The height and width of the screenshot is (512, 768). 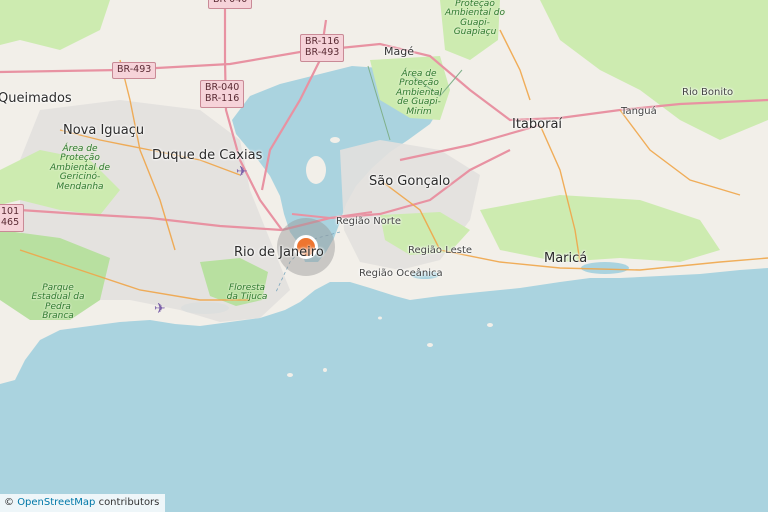 I want to click on label-parque-pedra-branca: Parque Estadual da Pedra Branca, so click(x=58, y=302).